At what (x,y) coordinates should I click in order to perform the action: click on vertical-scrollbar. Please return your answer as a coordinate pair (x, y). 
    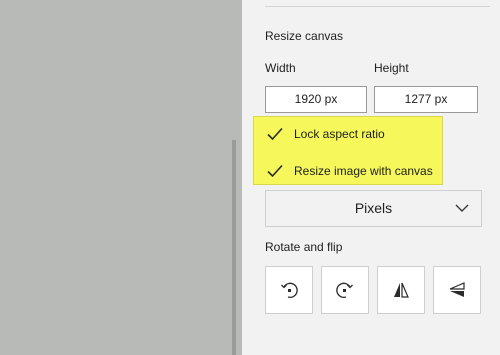
    Looking at the image, I should click on (234, 247).